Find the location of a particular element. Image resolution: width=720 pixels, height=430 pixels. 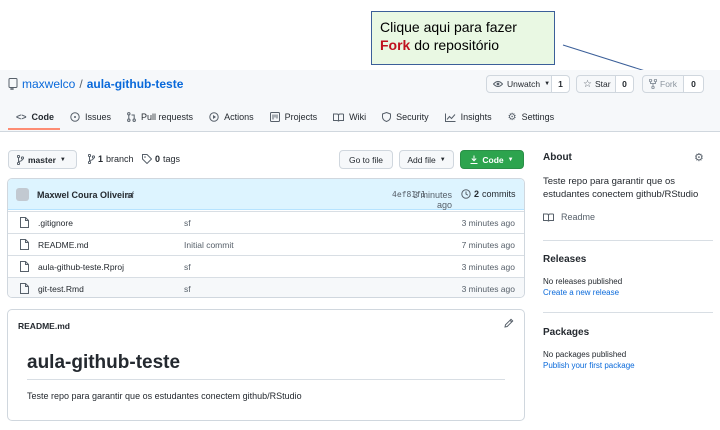

readme-link: Readme is located at coordinates (569, 217).